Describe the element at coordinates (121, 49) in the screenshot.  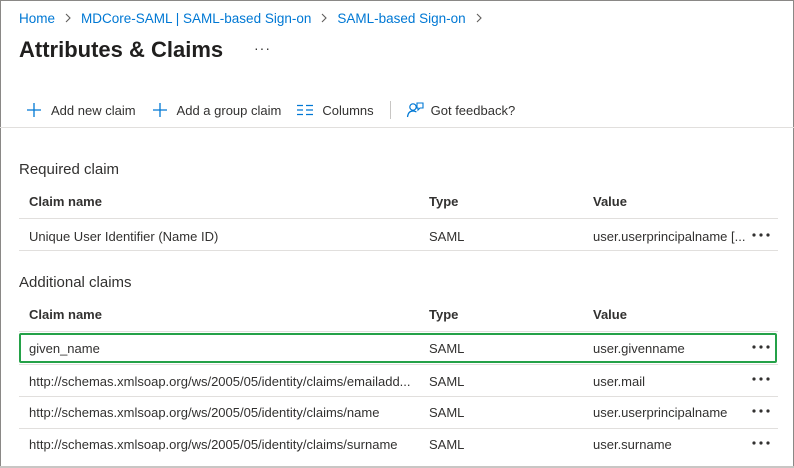
I see `page-title: Attributes & Claims` at that location.